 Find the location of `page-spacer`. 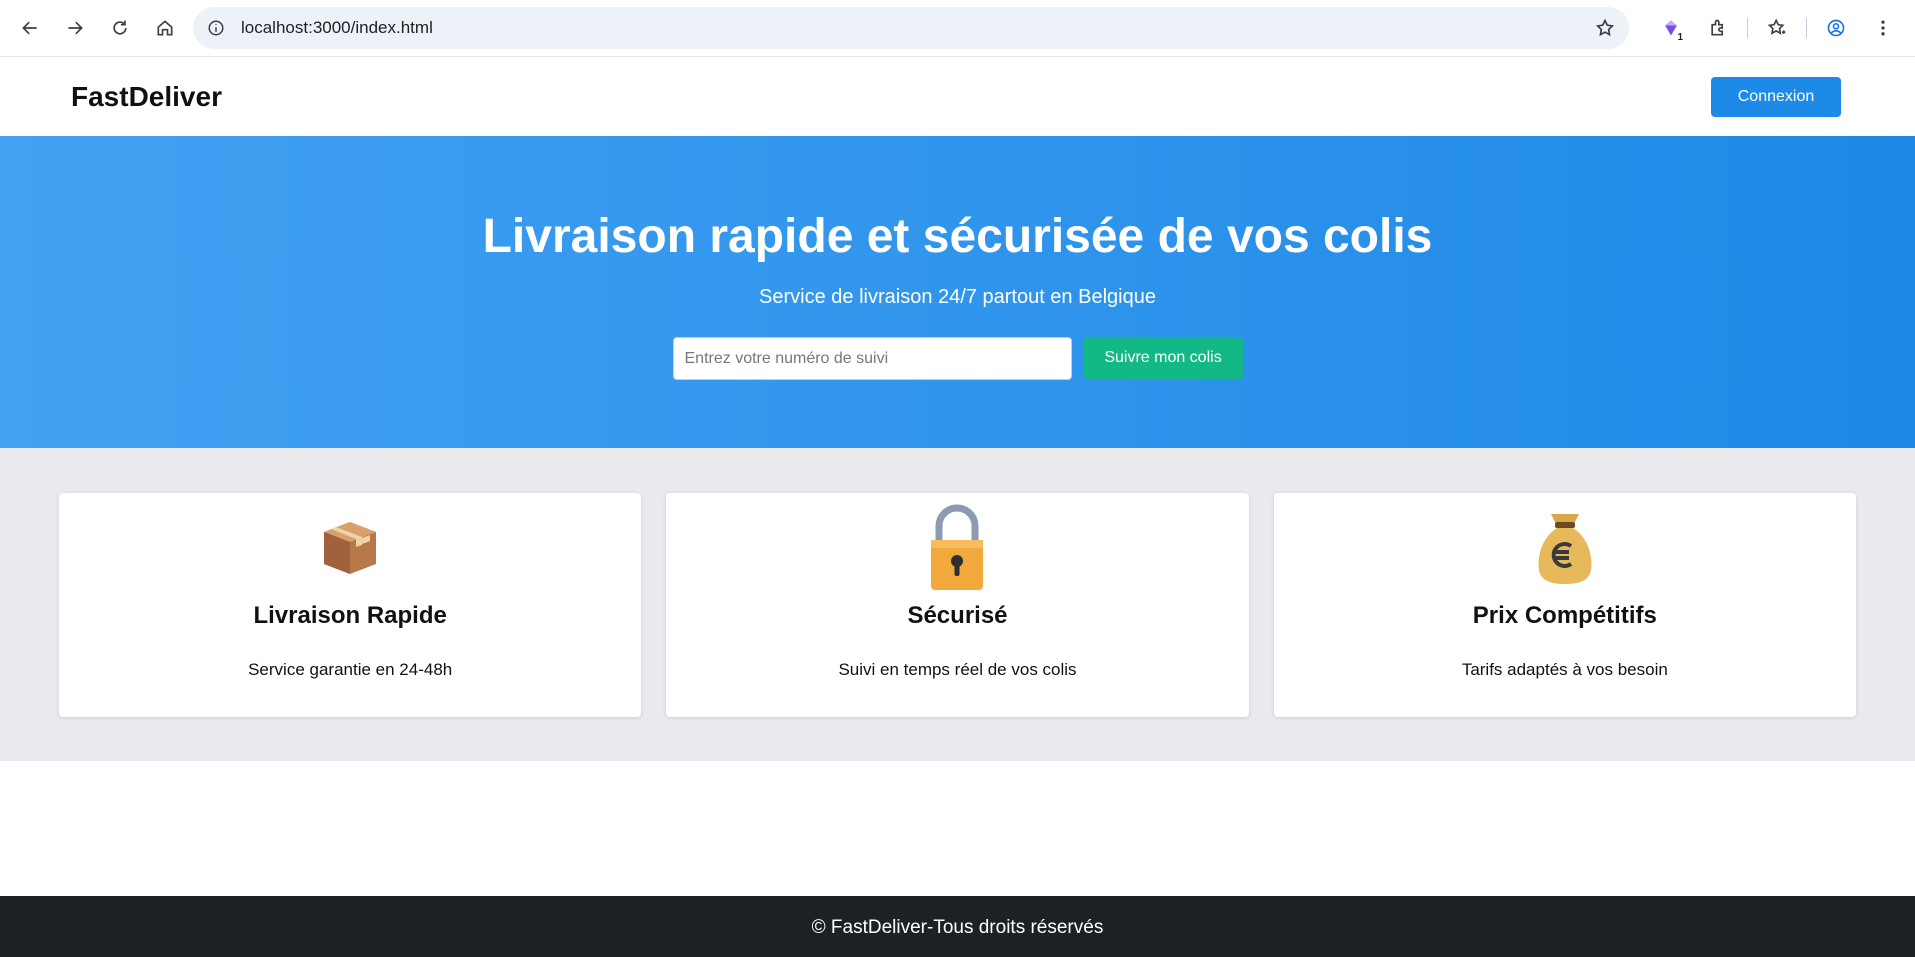

page-spacer is located at coordinates (957, 828).